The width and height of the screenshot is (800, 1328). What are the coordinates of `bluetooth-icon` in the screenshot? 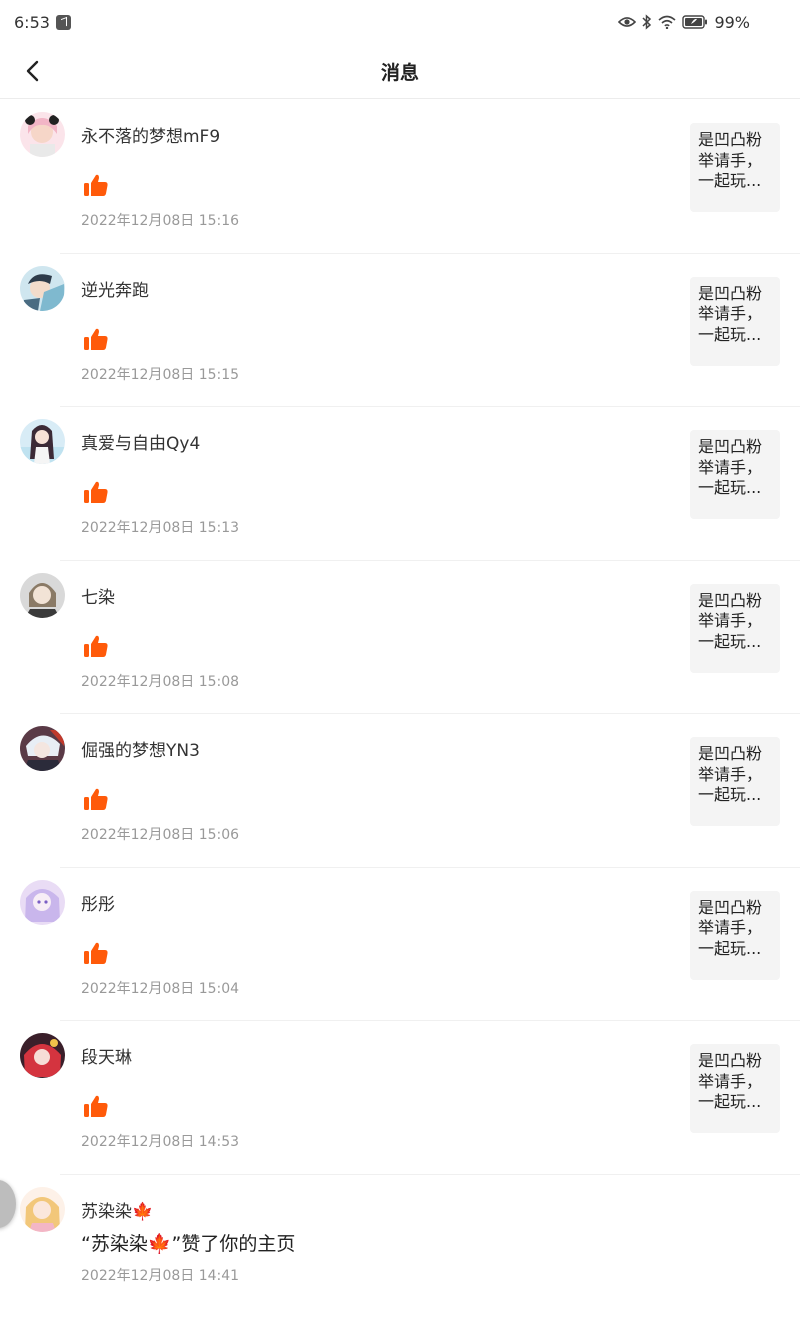 It's located at (647, 22).